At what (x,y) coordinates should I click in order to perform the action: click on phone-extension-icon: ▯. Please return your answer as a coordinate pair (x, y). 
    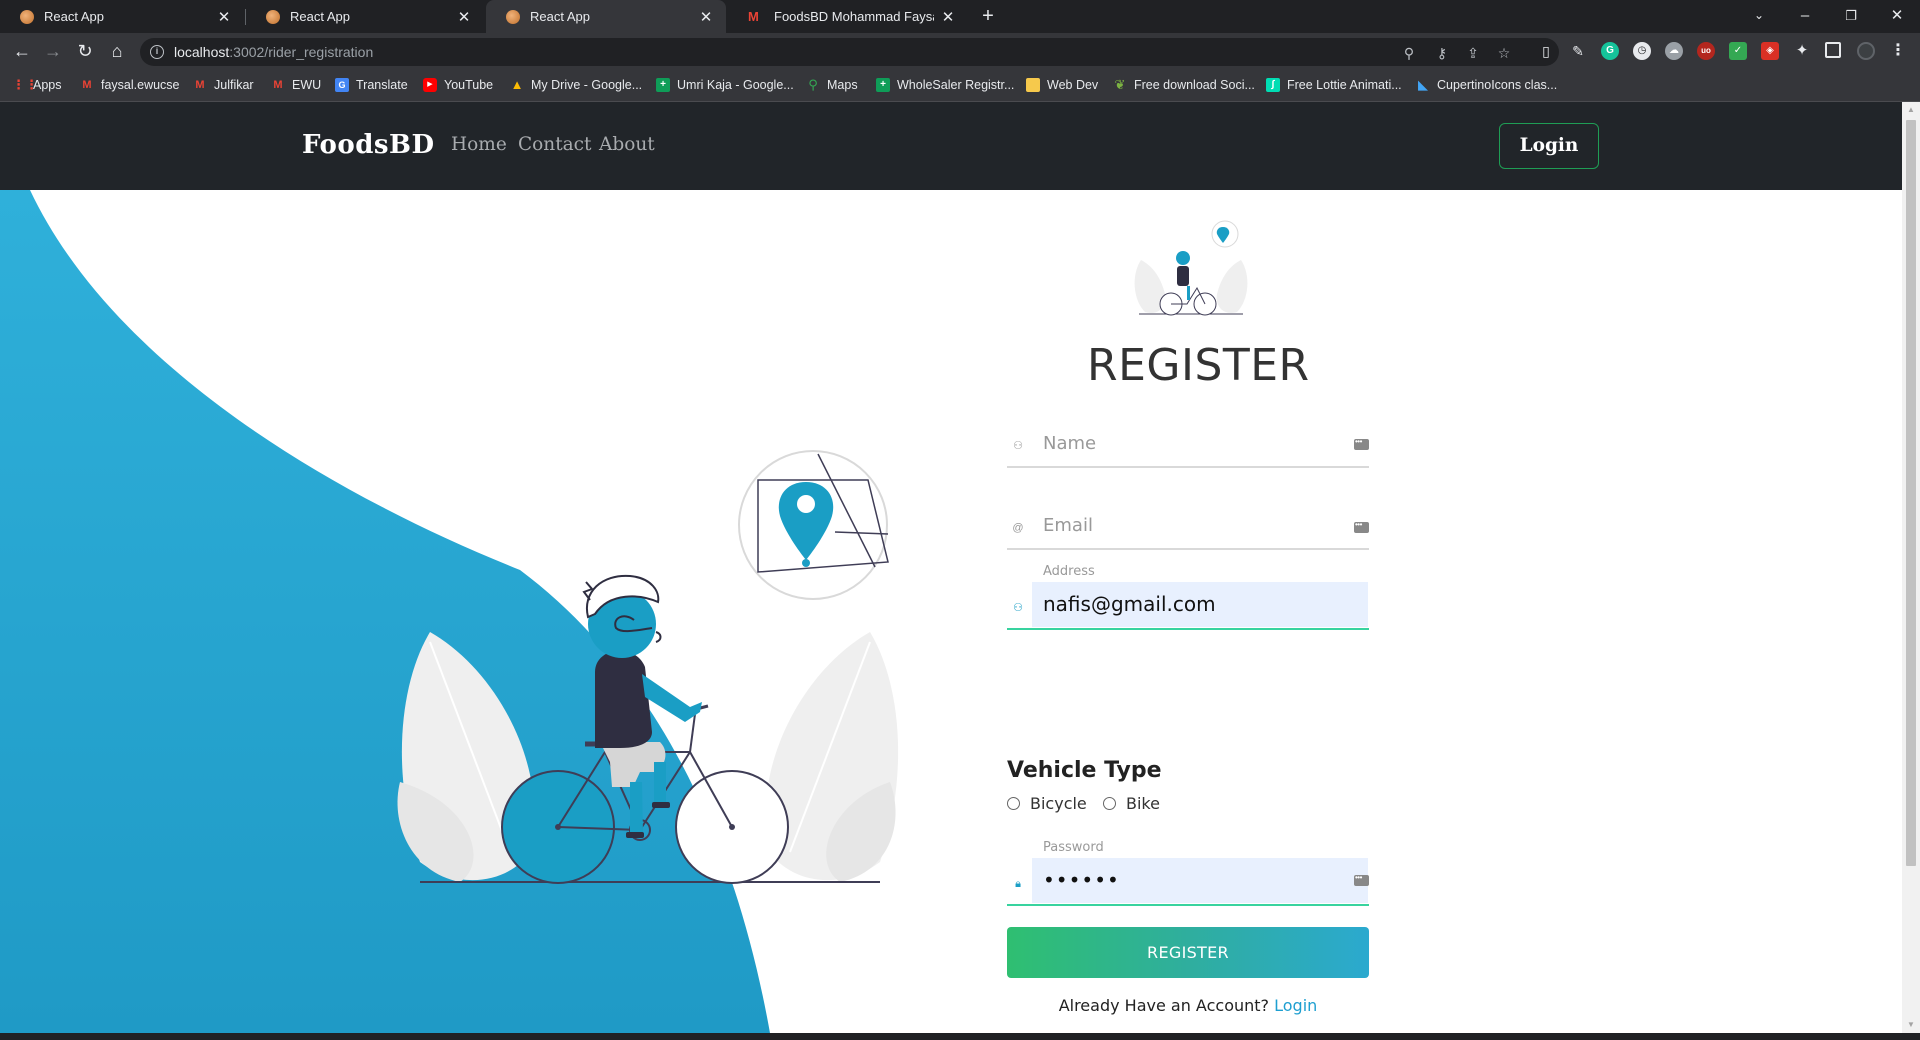
    Looking at the image, I should click on (1546, 51).